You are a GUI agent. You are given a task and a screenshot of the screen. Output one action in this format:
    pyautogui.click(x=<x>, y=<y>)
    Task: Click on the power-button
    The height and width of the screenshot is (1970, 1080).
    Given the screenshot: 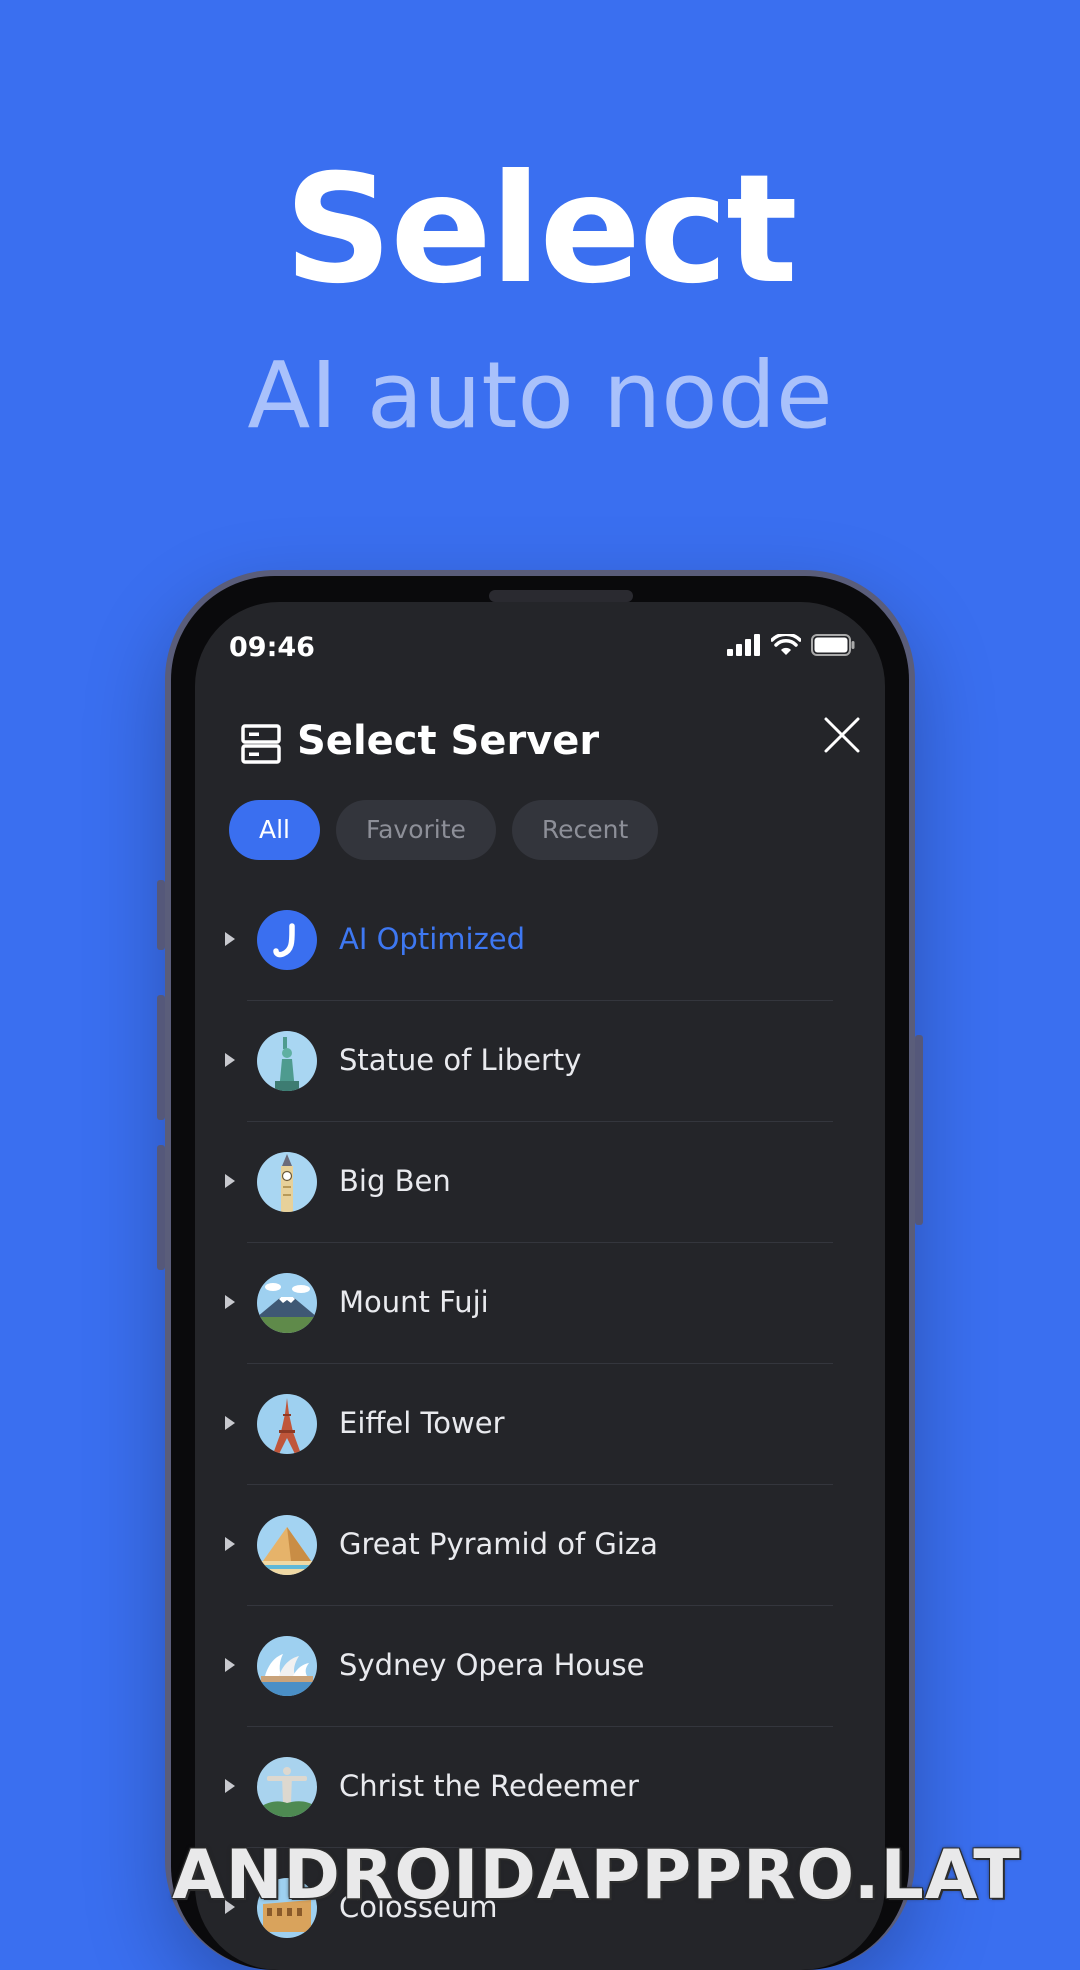 What is the action you would take?
    pyautogui.click(x=919, y=1130)
    